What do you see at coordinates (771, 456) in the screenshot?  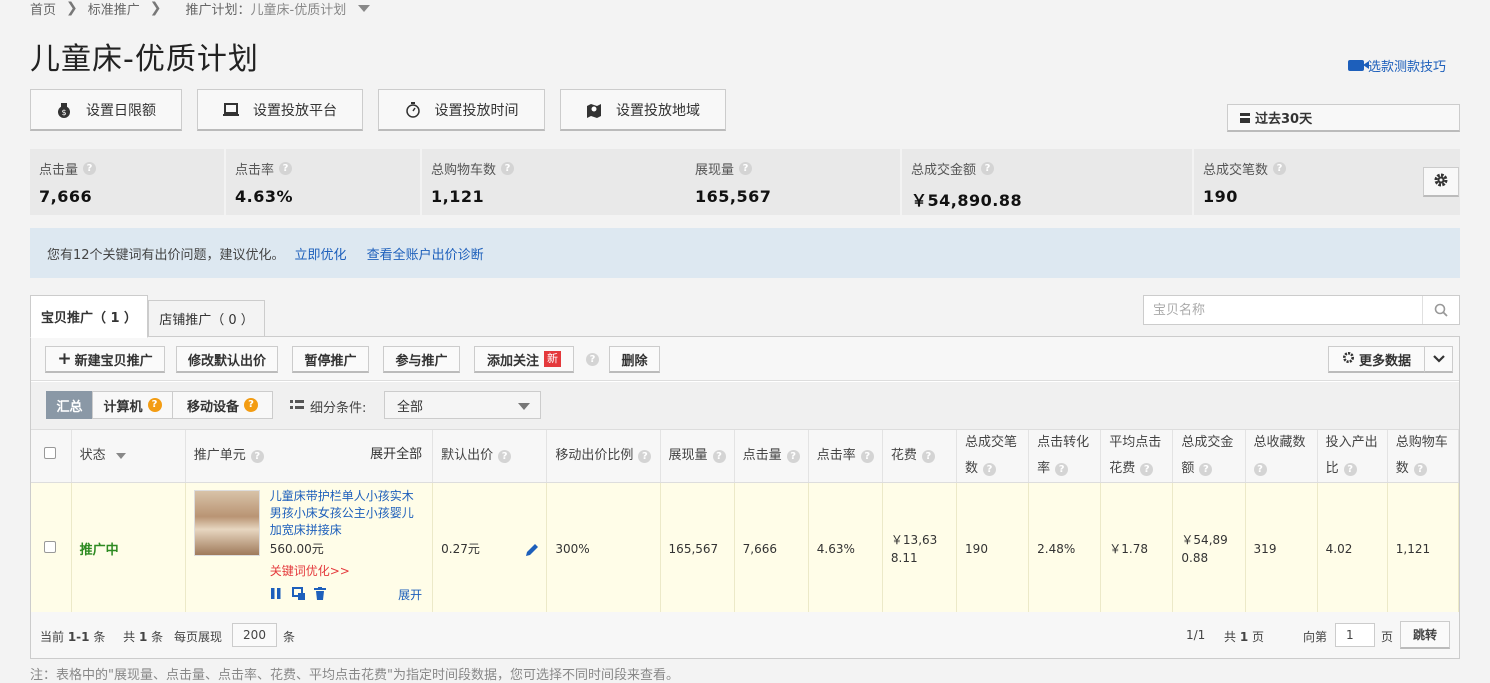 I see `col-clicks: 点击量?` at bounding box center [771, 456].